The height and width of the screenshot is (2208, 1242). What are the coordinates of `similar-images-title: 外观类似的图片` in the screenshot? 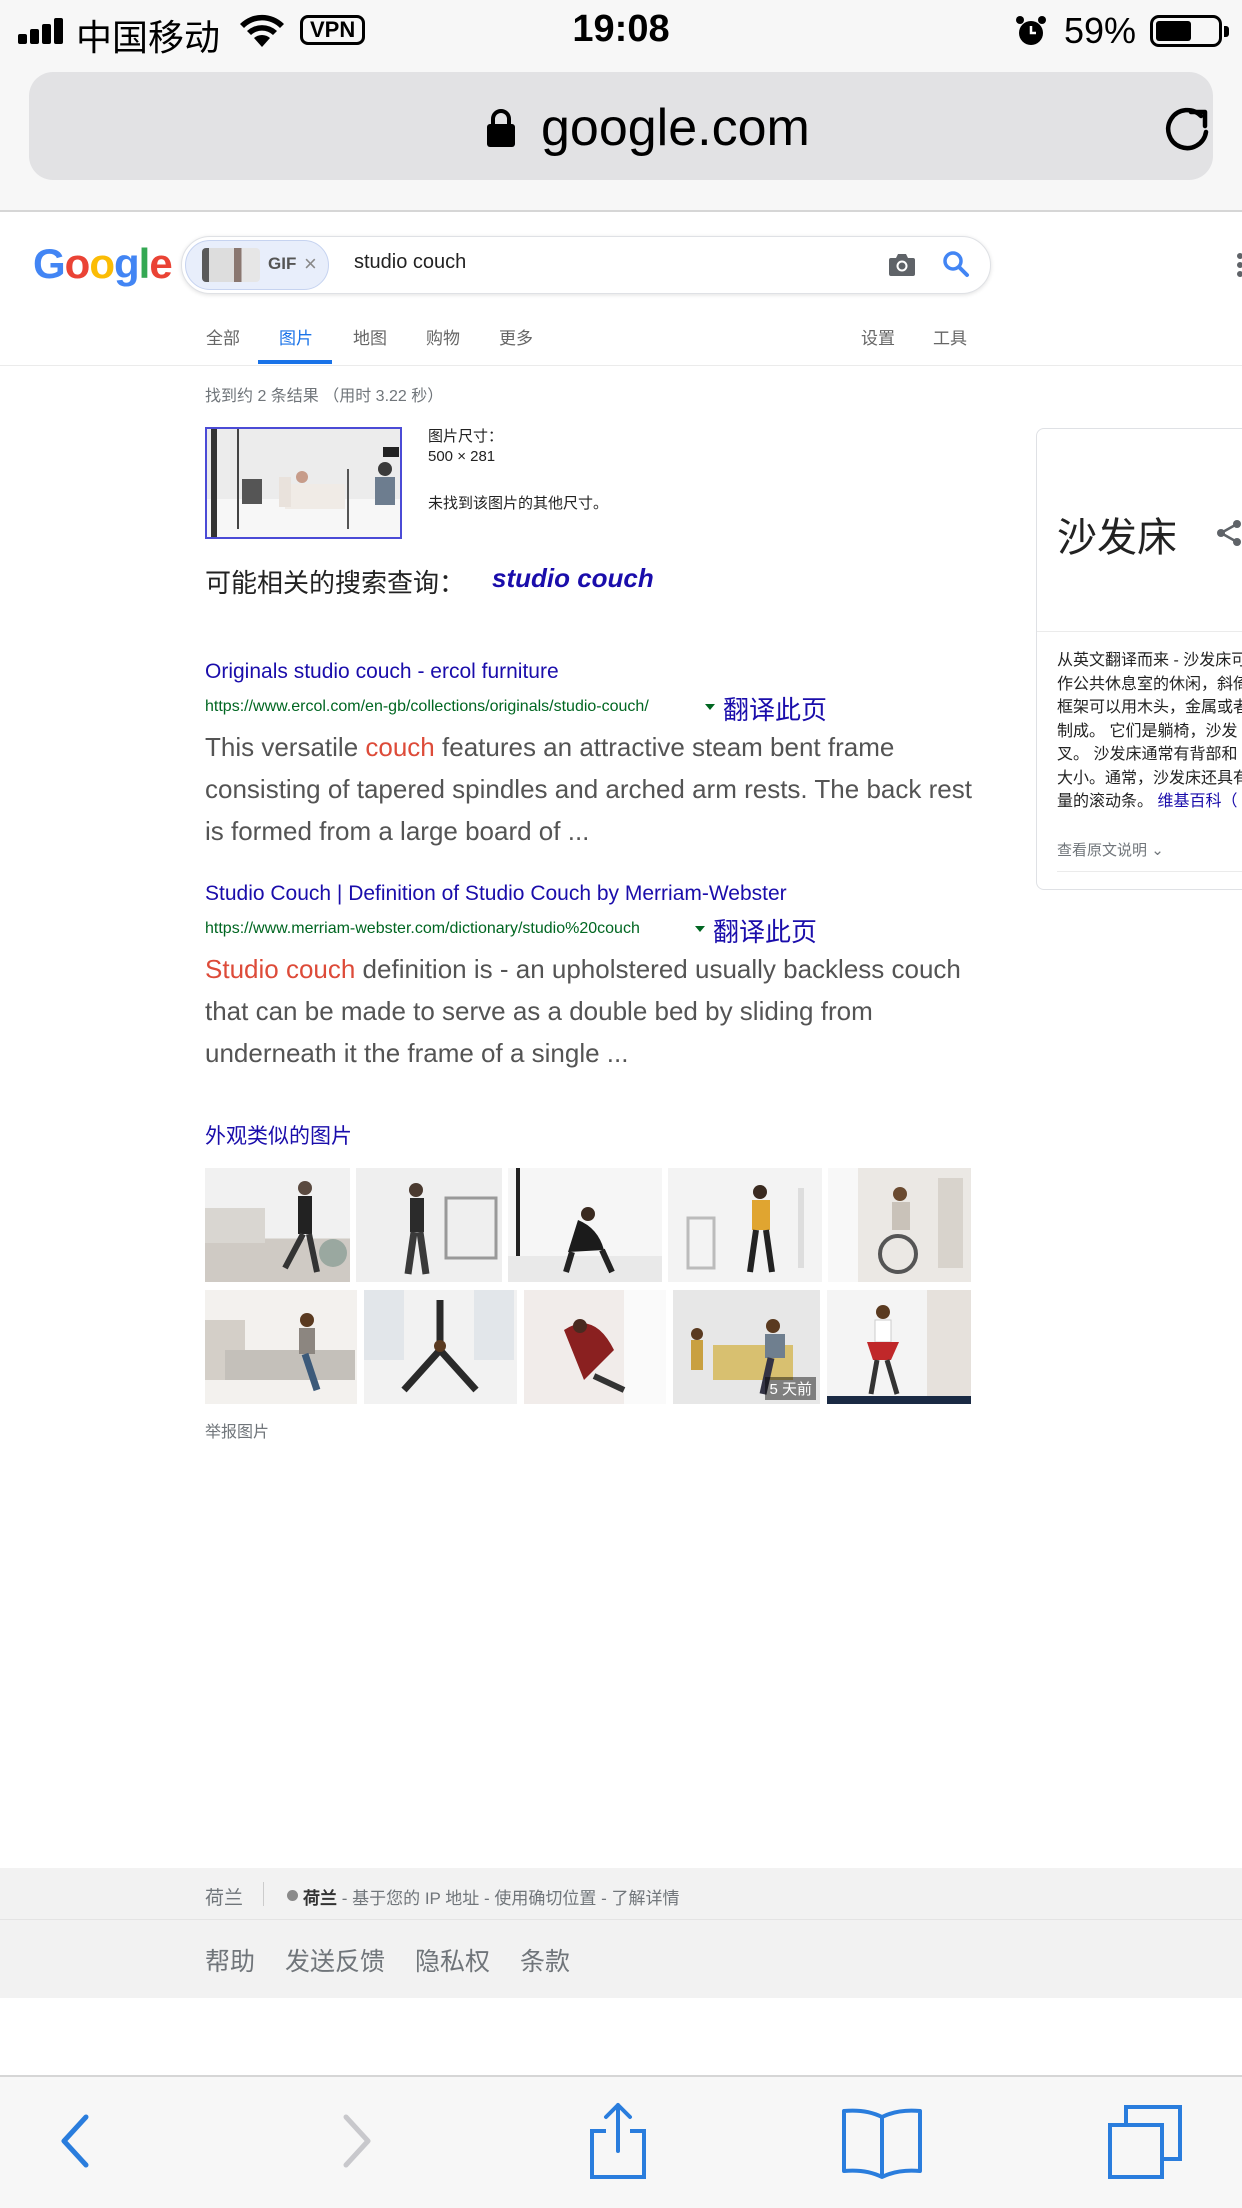 It's located at (278, 1135).